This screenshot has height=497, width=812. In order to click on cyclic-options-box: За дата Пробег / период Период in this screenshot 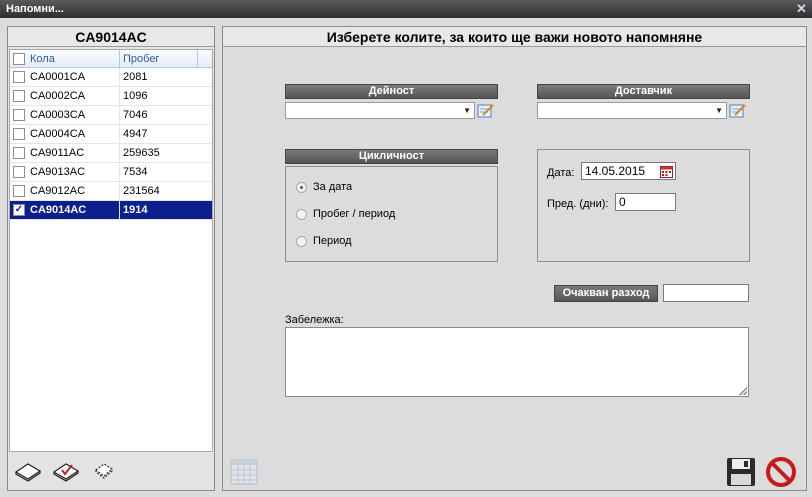, I will do `click(391, 214)`.